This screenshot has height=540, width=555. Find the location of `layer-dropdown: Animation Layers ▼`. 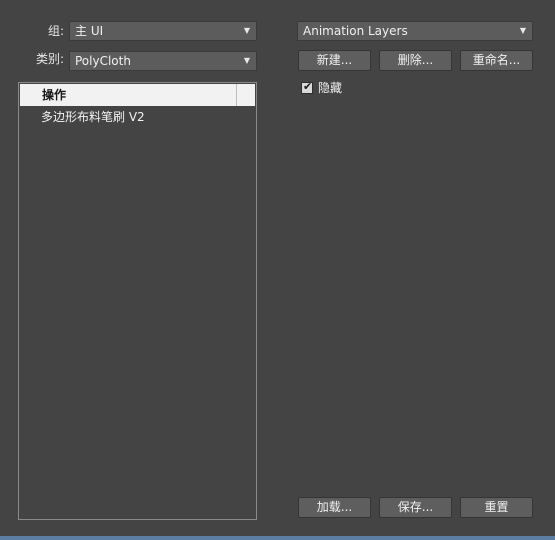

layer-dropdown: Animation Layers ▼ is located at coordinates (415, 31).